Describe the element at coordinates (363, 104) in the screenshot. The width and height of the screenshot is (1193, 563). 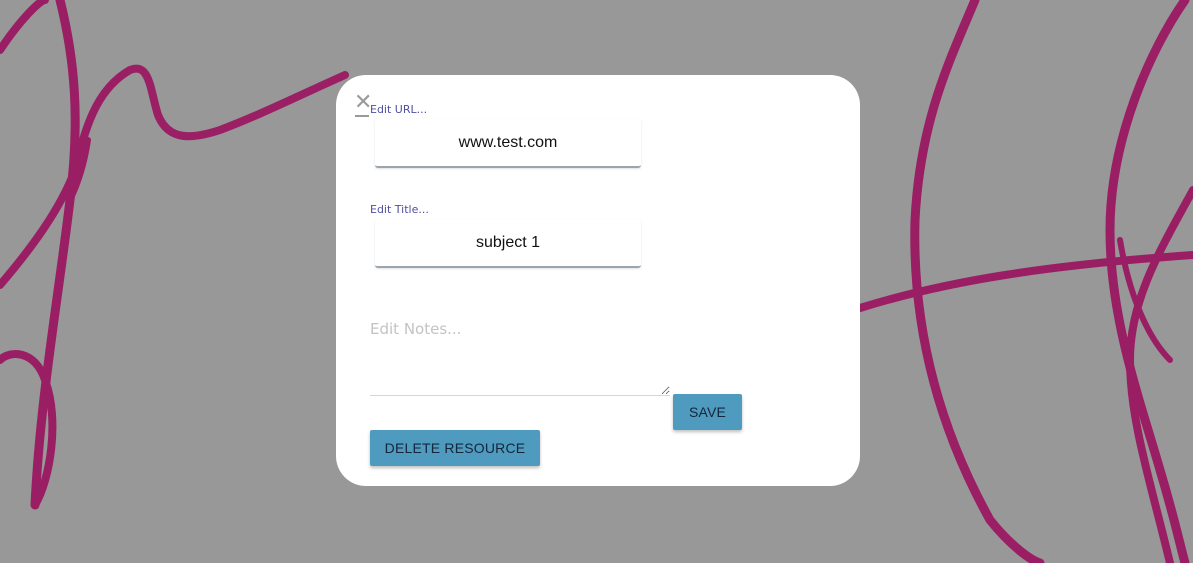
I see `close-icon: ✕` at that location.